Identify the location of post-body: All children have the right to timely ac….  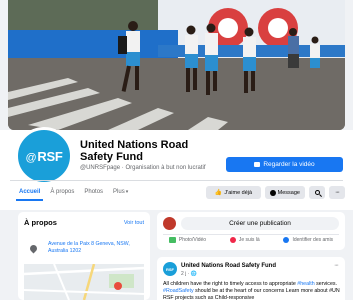
(252, 290).